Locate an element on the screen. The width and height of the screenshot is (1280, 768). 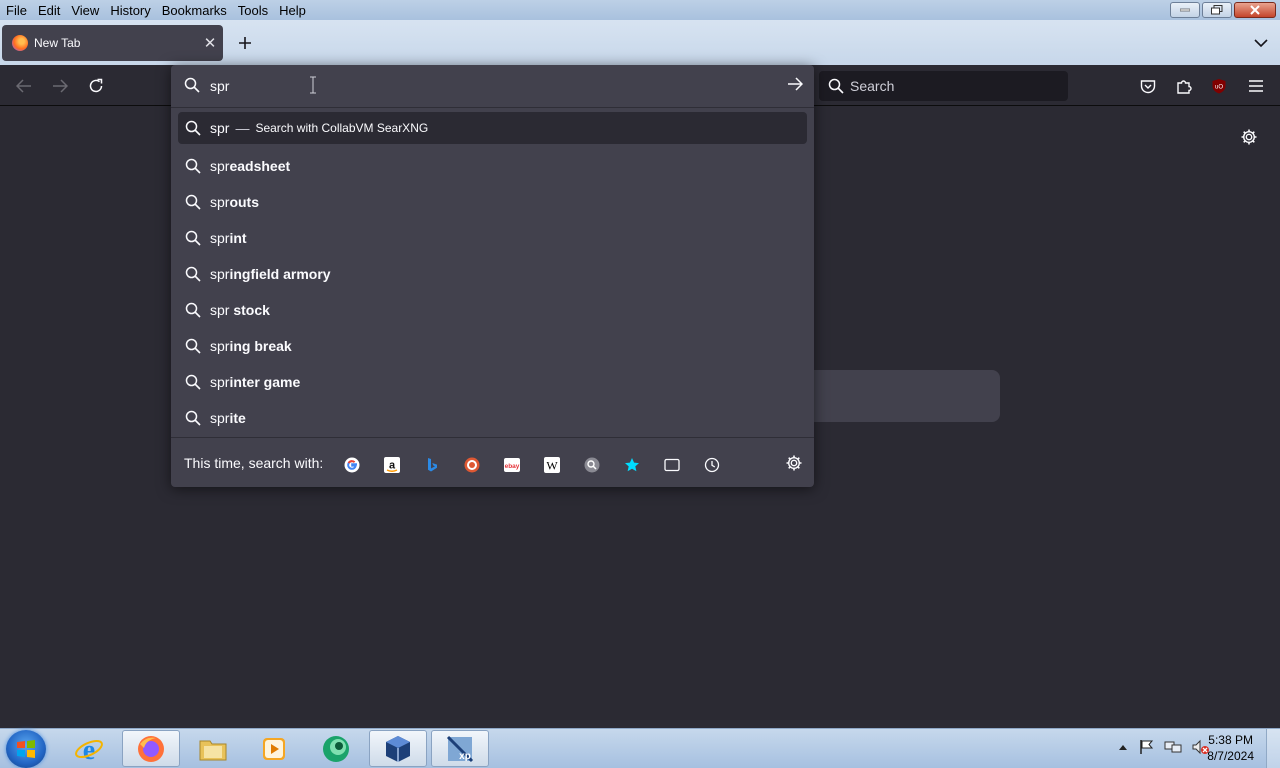
tab-new-tab: New Tab ✕ is located at coordinates (112, 43).